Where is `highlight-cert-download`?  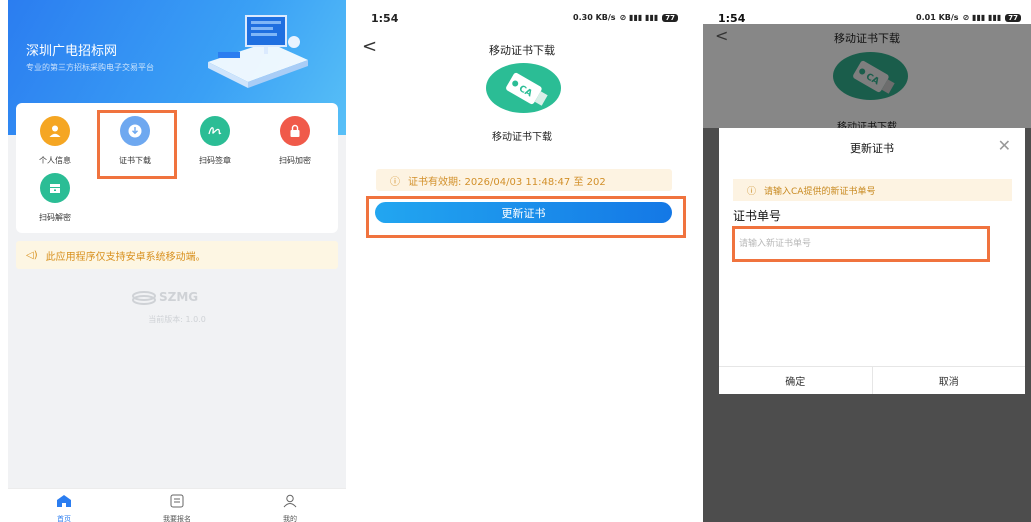
highlight-cert-download is located at coordinates (137, 144).